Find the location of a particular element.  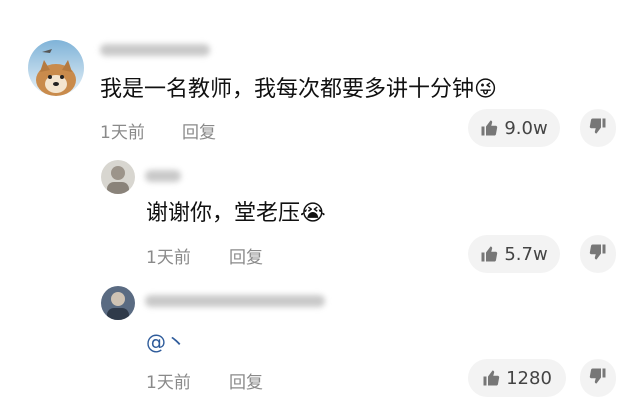

comment-text-content: 谢谢你，堂老压 is located at coordinates (223, 213).